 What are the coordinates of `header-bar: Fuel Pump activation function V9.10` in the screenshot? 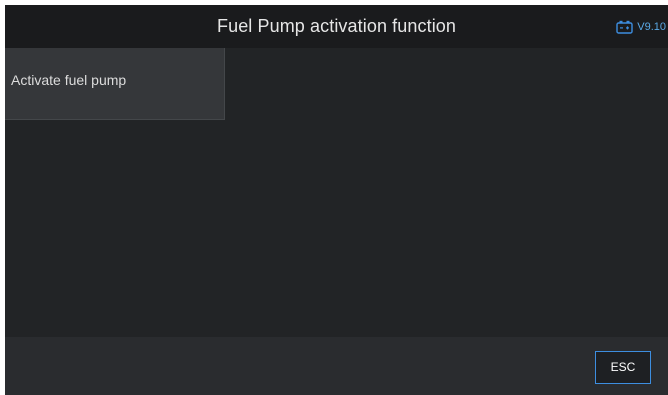 It's located at (336, 26).